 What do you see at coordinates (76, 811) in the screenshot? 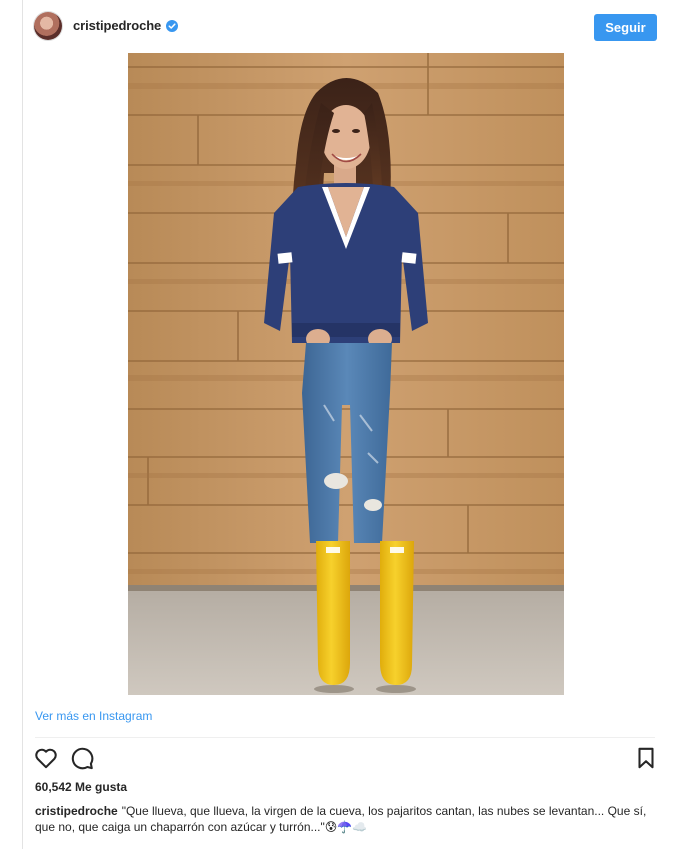
I see `caption-username: cristipedroche` at bounding box center [76, 811].